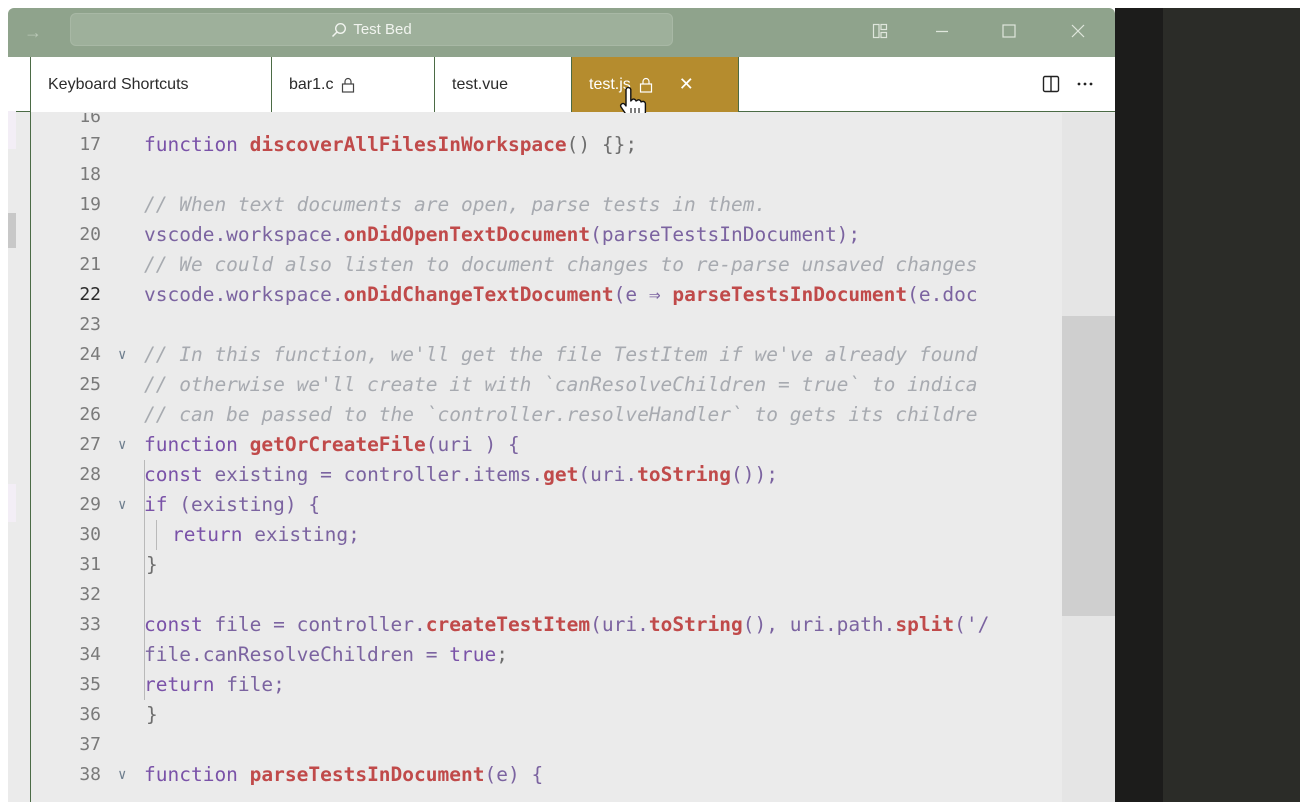 The width and height of the screenshot is (1300, 802). Describe the element at coordinates (337, 444) in the screenshot. I see `function-name: getOrCreateFile` at that location.